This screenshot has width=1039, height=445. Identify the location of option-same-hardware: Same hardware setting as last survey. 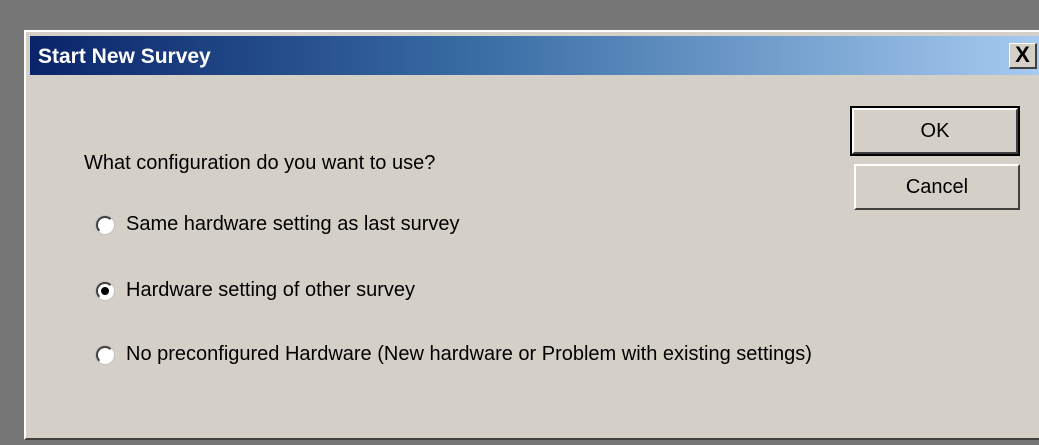
(278, 224).